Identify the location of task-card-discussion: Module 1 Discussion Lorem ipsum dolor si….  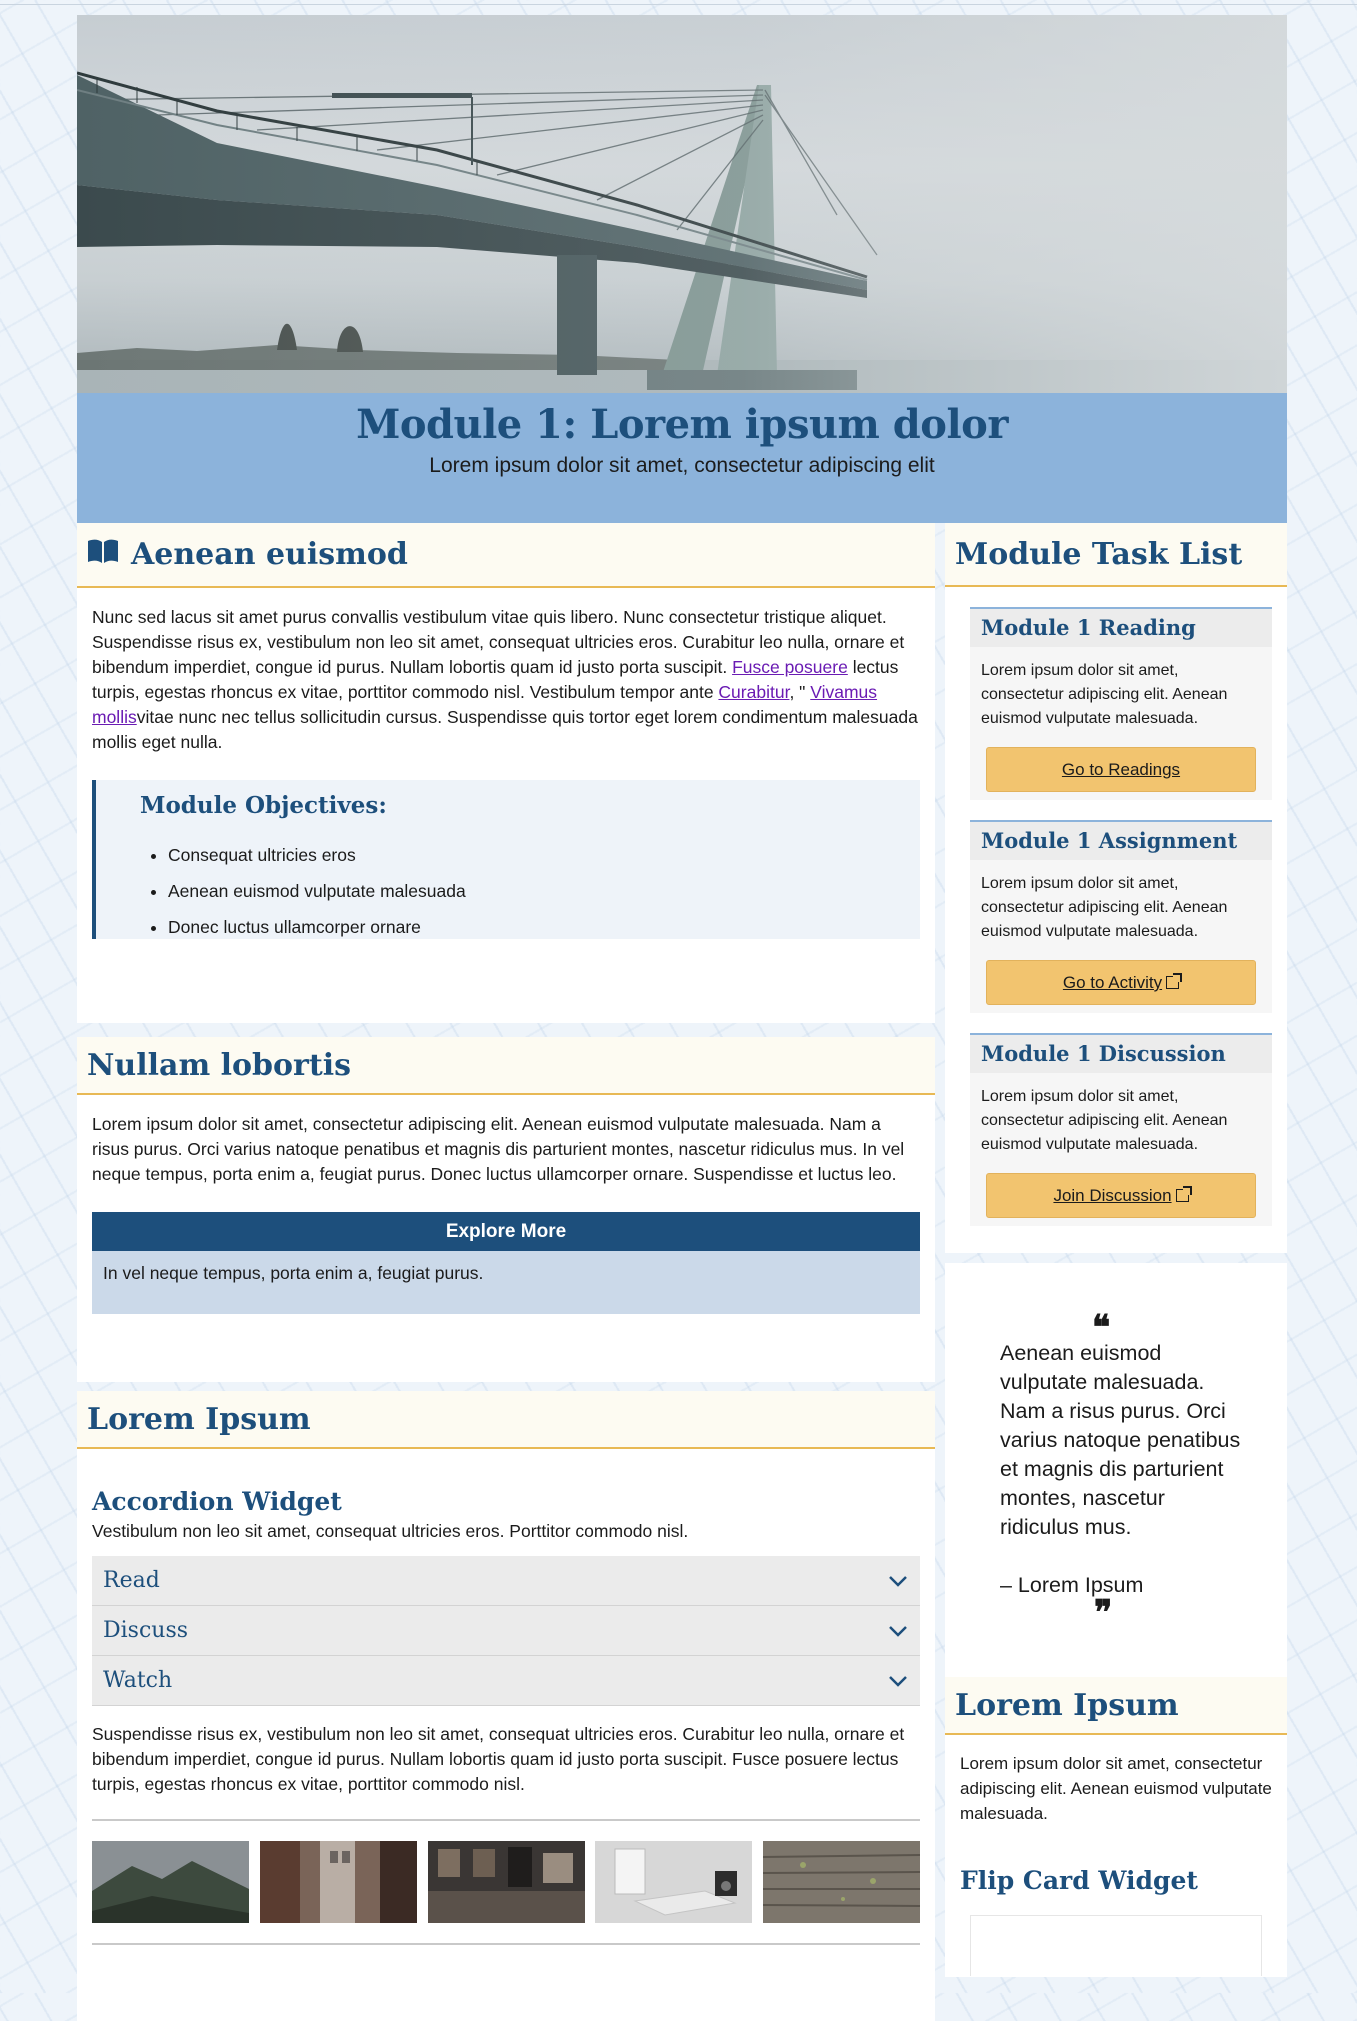
(1121, 1129).